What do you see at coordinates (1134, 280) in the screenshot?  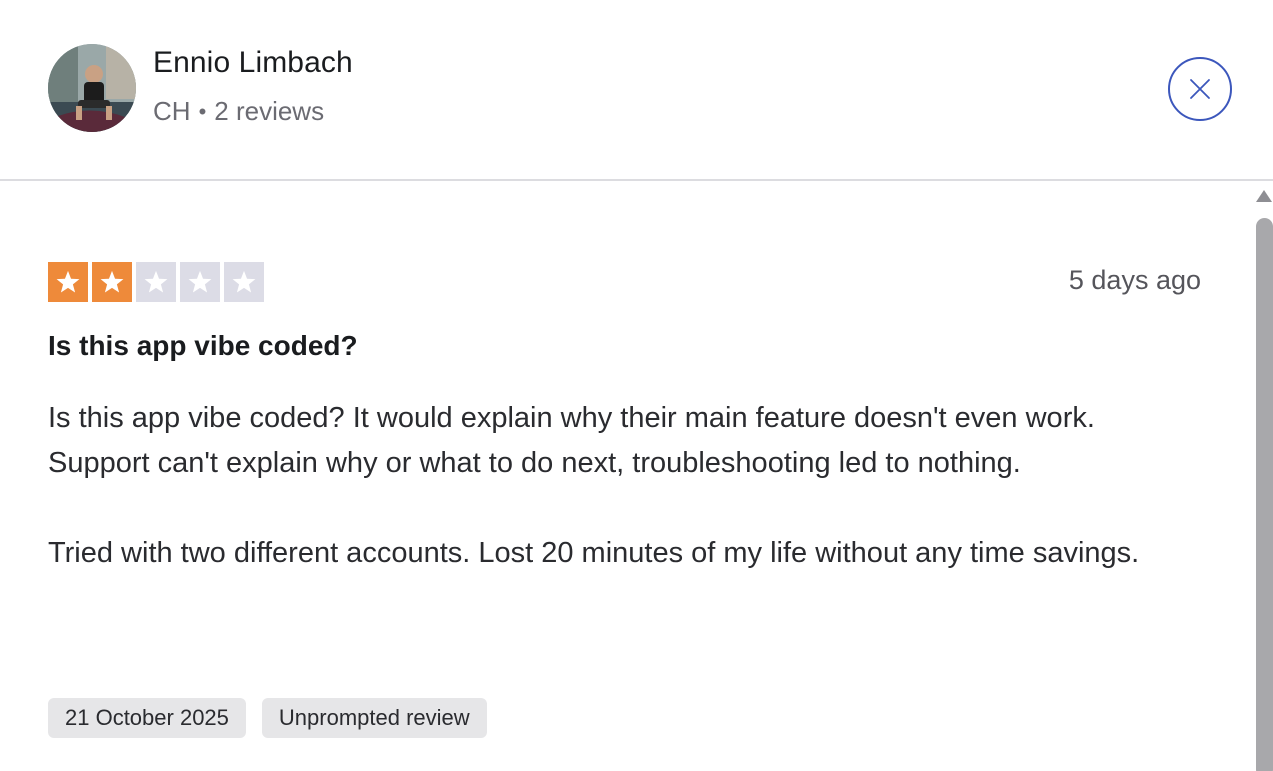 I see `review-relative-date: 5 days ago` at bounding box center [1134, 280].